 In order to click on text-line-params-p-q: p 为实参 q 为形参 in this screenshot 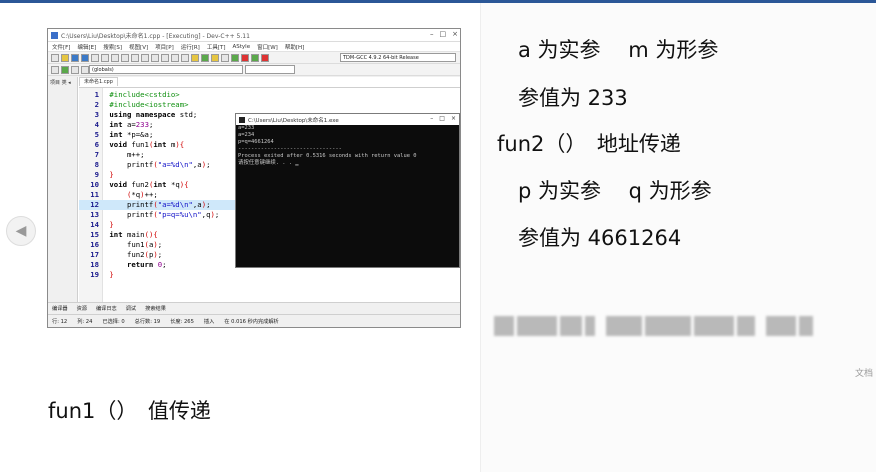, I will do `click(615, 191)`.